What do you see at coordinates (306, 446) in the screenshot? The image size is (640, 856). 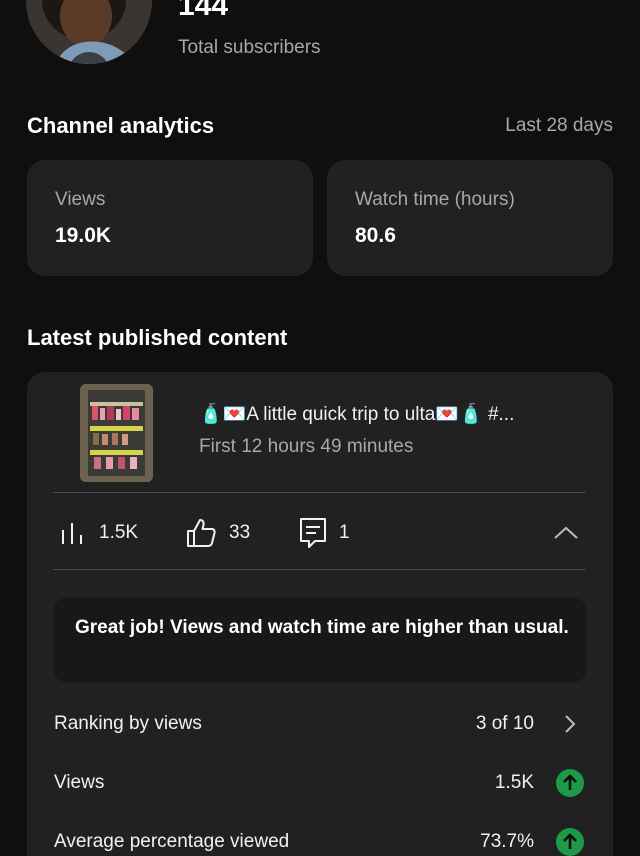 I see `video-performance-window: First 12 hours 49 minutes` at bounding box center [306, 446].